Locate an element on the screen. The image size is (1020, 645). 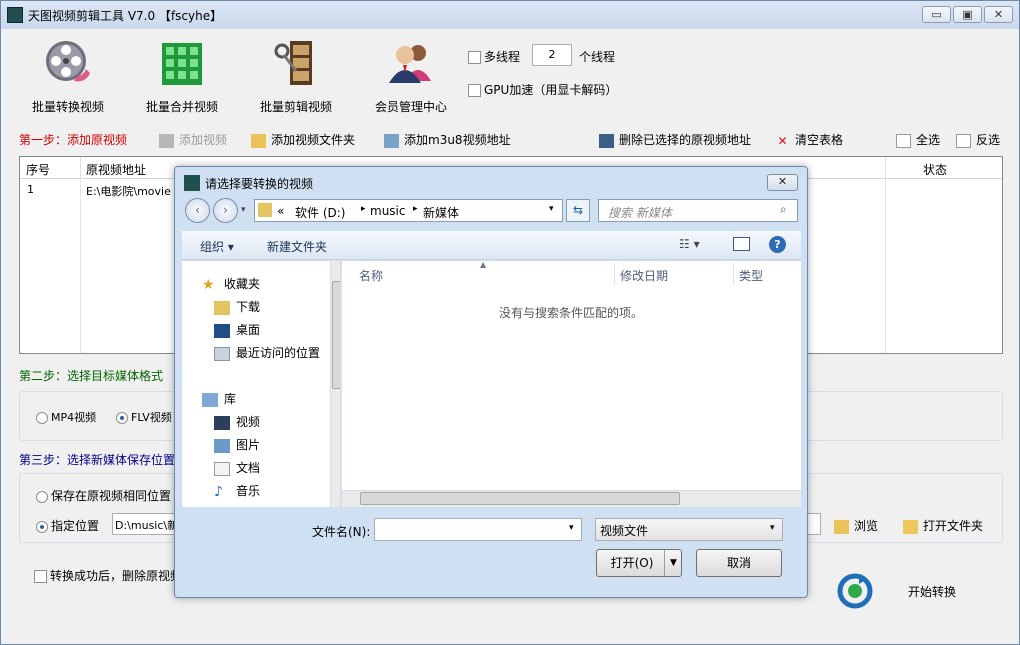
column-divider is located at coordinates (733, 274).